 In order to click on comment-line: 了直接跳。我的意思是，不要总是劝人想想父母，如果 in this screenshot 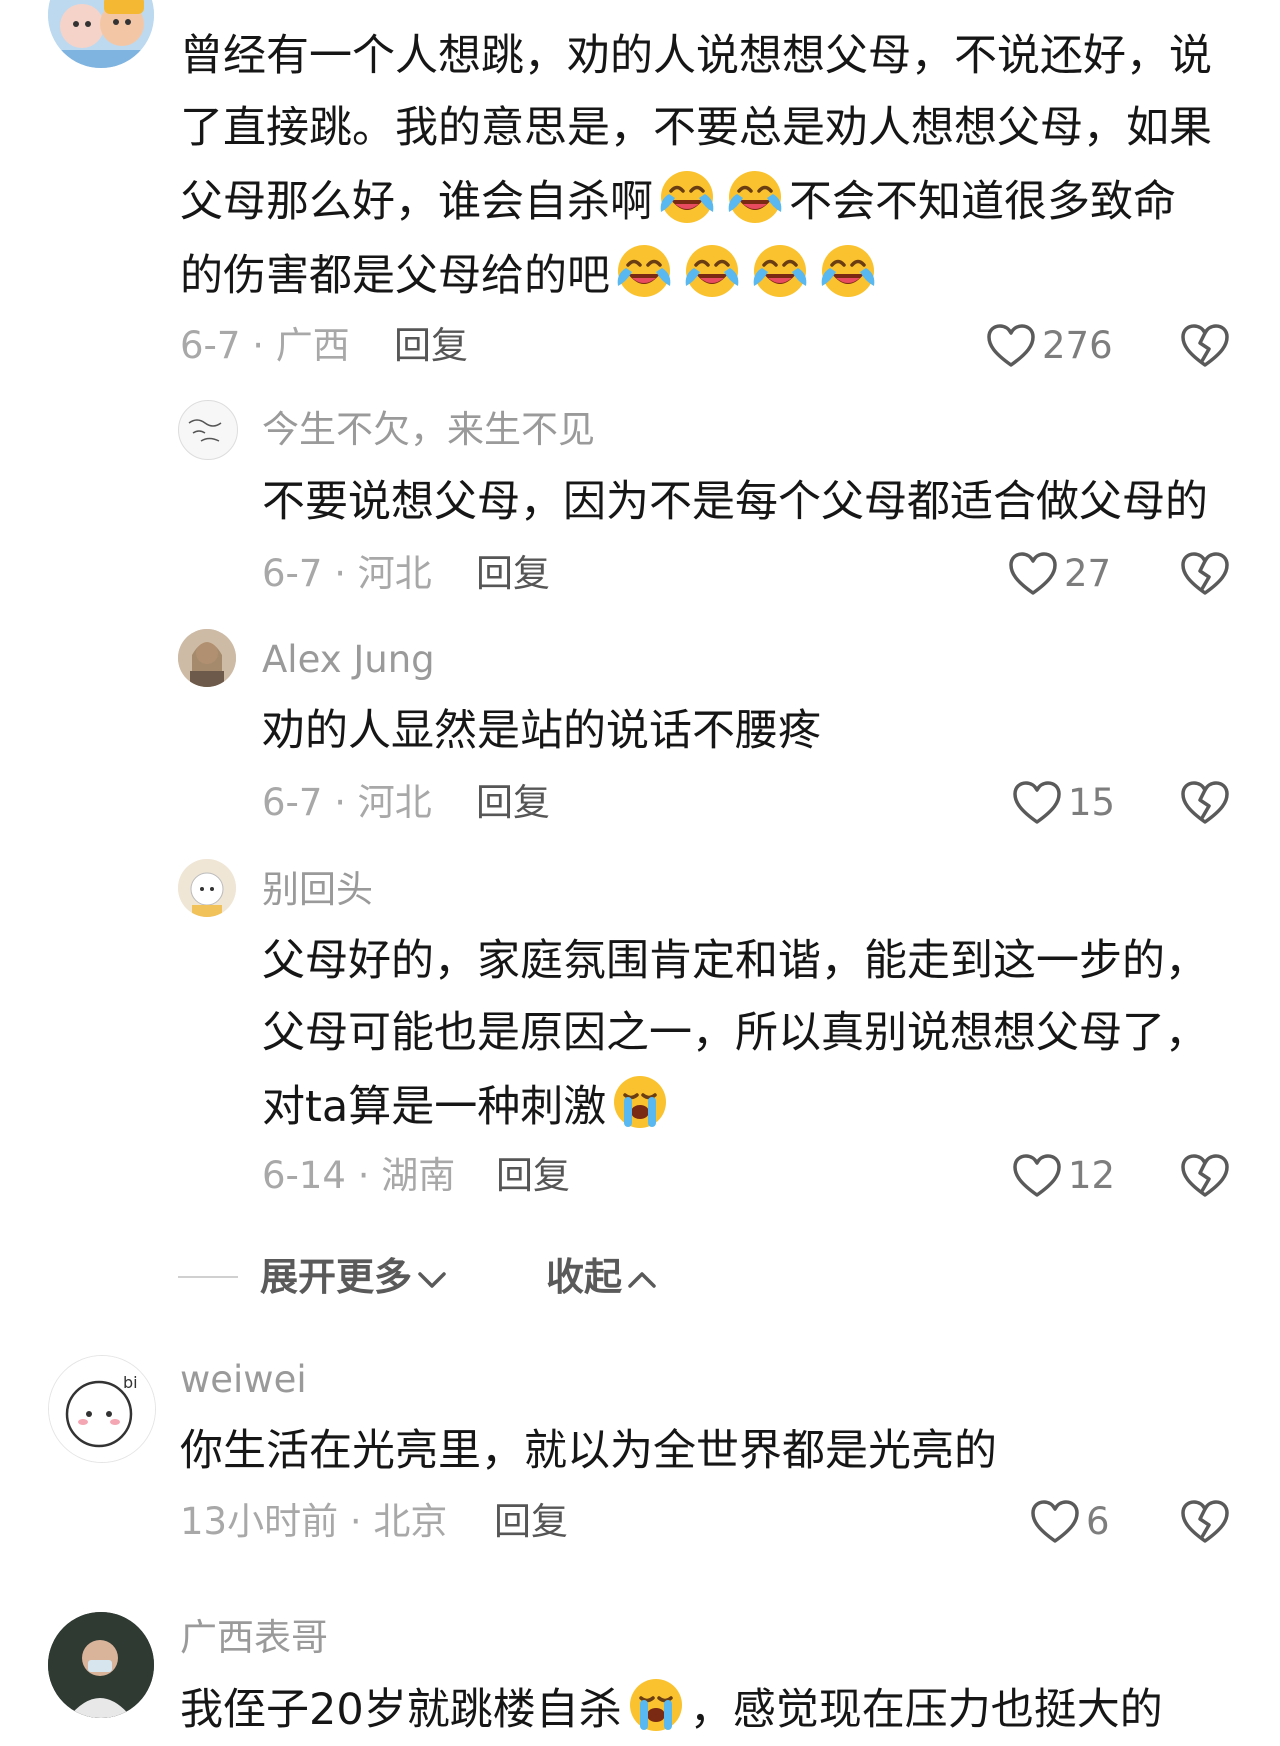, I will do `click(696, 128)`.